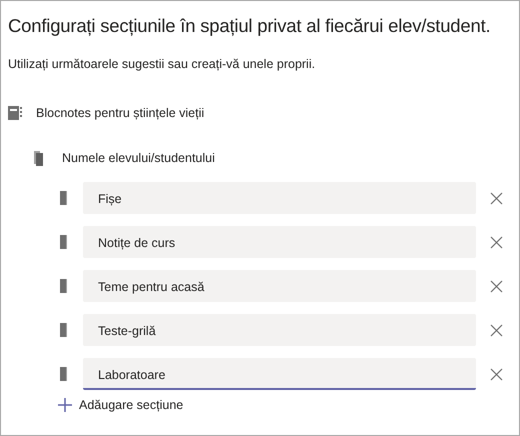 Image resolution: width=520 pixels, height=436 pixels. What do you see at coordinates (250, 26) in the screenshot?
I see `dialog-heading: Configurați secțiunile în spațiul privat al fiecărui elev/student.` at bounding box center [250, 26].